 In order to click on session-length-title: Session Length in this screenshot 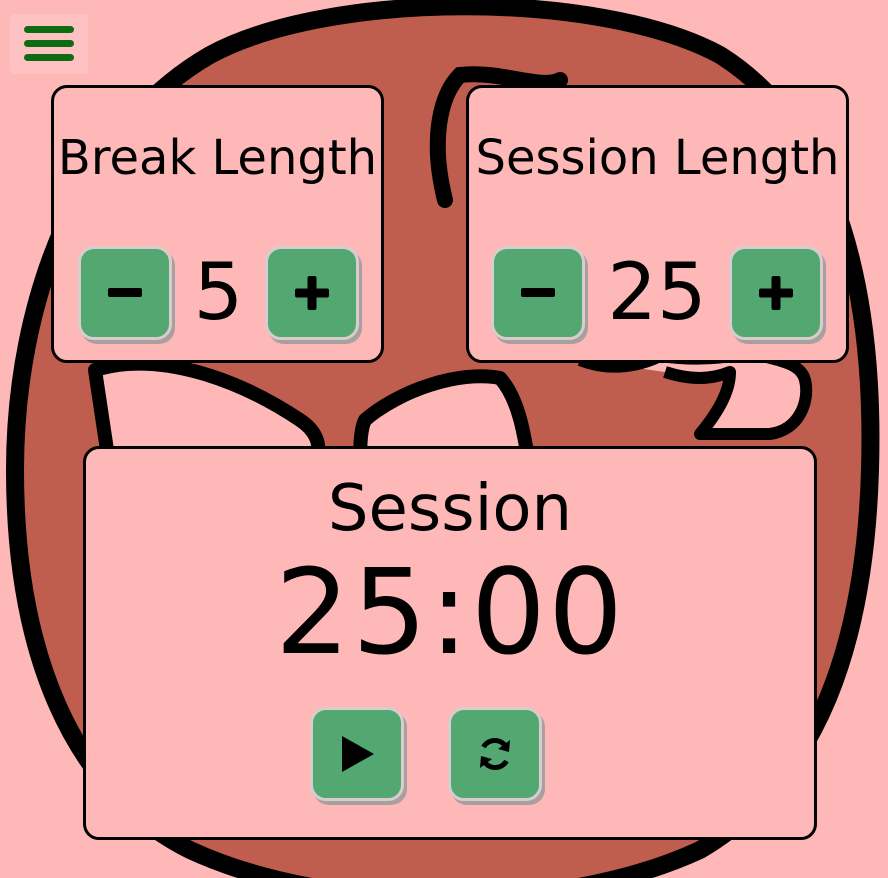, I will do `click(657, 158)`.